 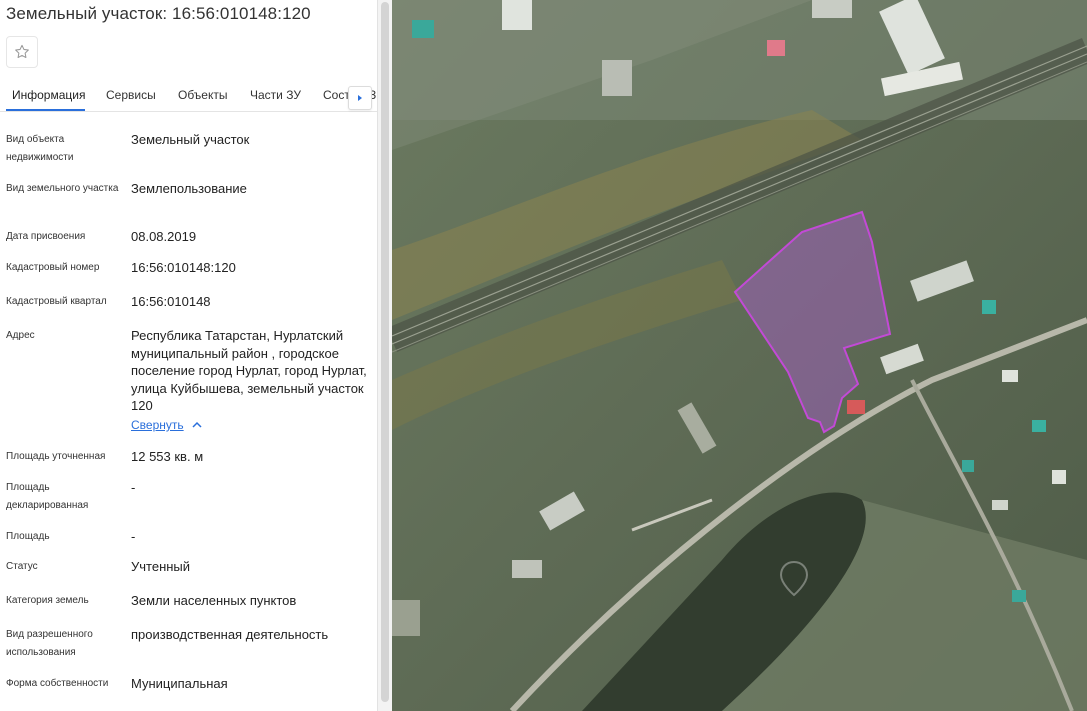 What do you see at coordinates (45, 110) in the screenshot?
I see `active-tab-indicator` at bounding box center [45, 110].